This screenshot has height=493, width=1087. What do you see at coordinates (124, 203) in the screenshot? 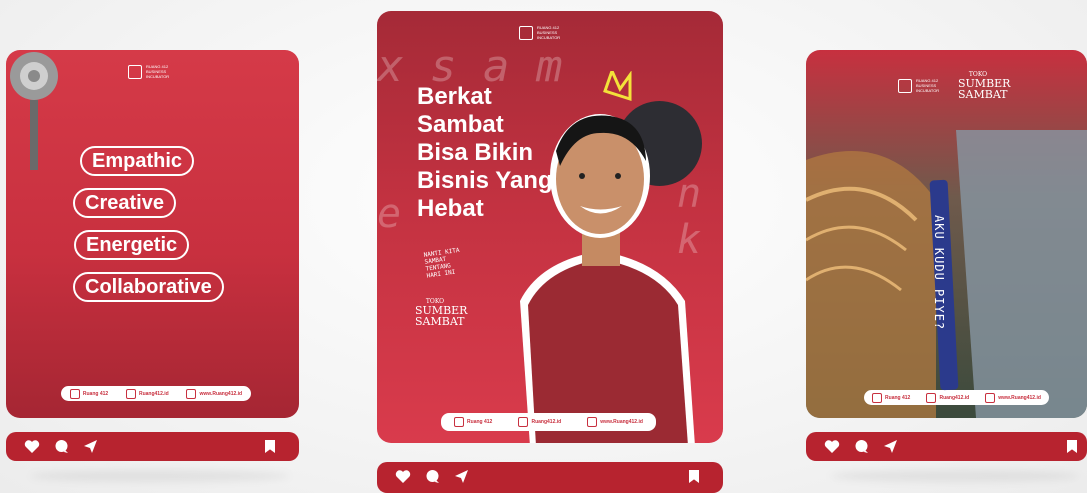
I see `value-pill-creative: Creative` at bounding box center [124, 203].